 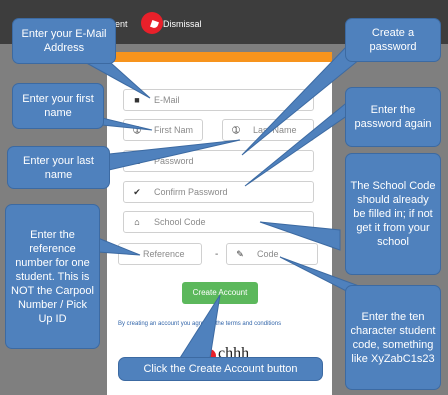 I want to click on callout-last-name: Enter your last name, so click(x=58, y=167).